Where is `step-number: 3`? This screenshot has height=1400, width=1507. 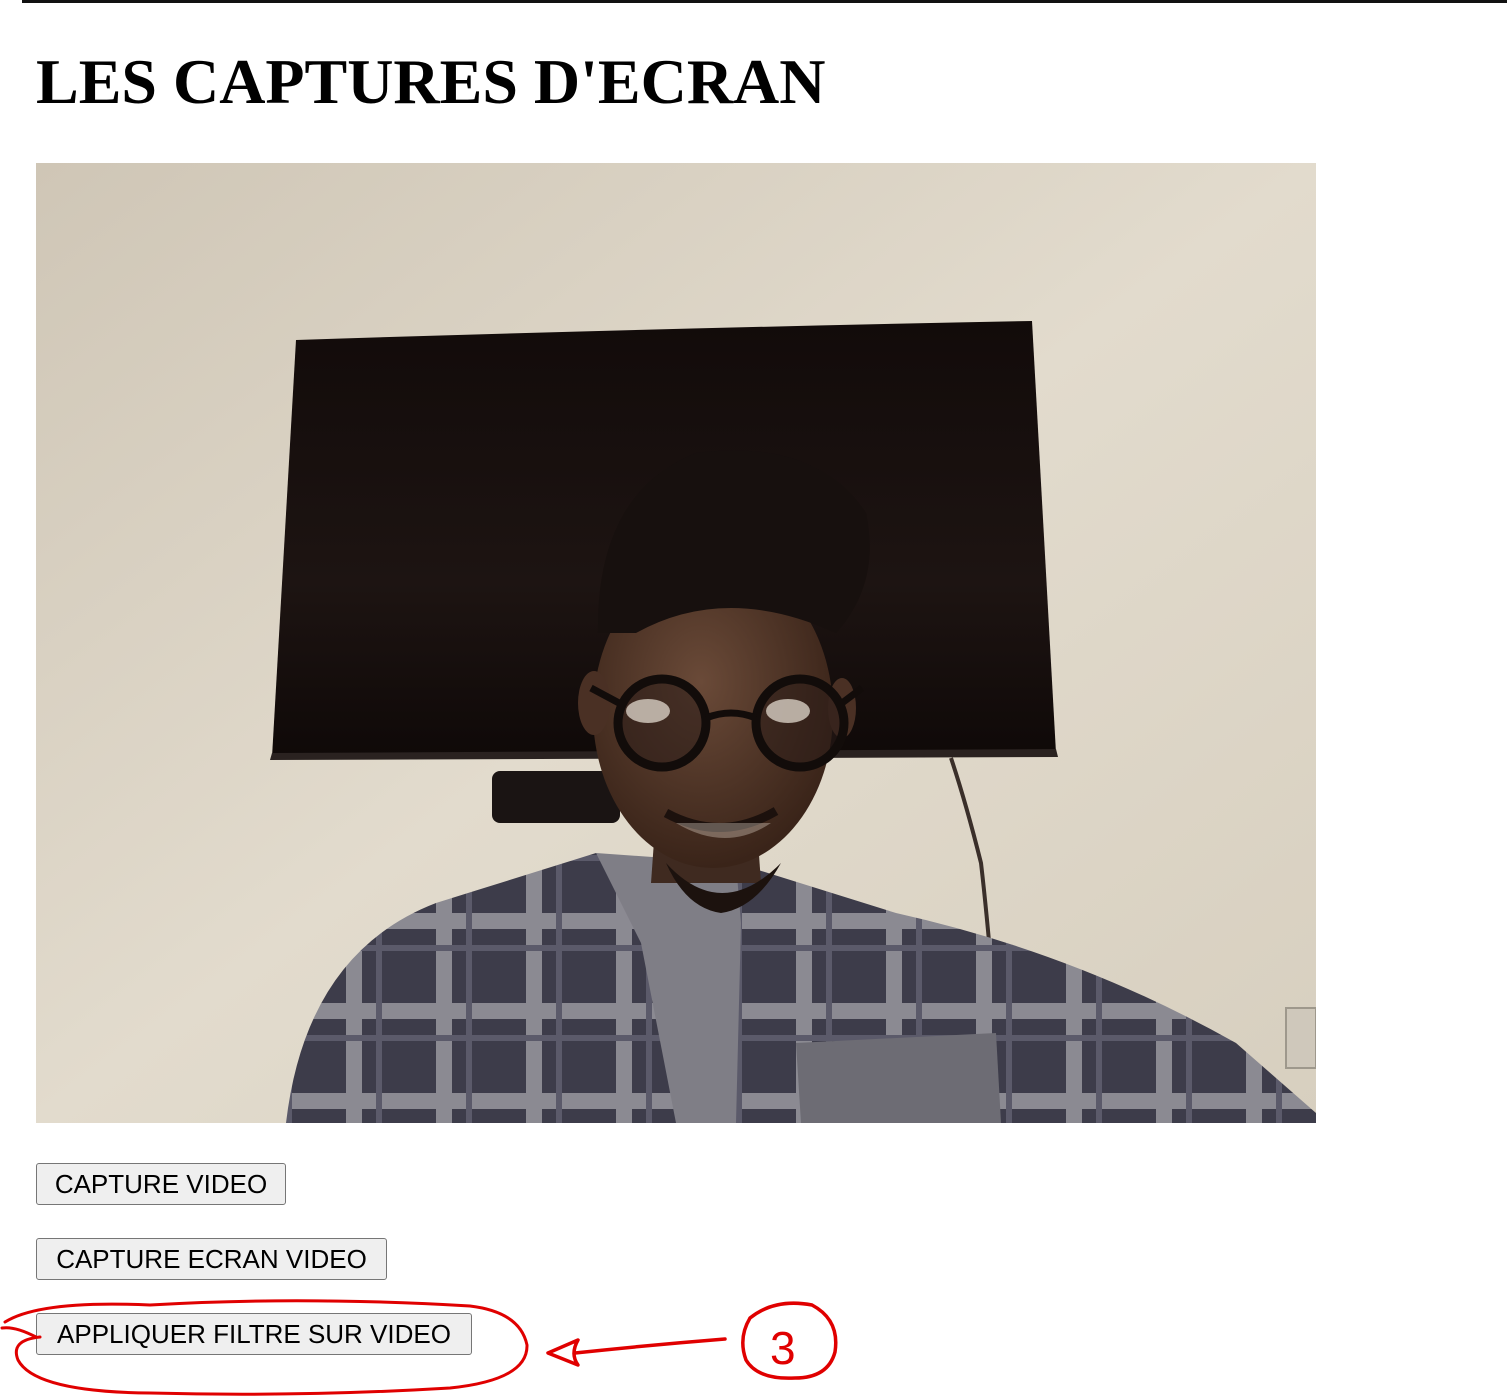 step-number: 3 is located at coordinates (783, 1348).